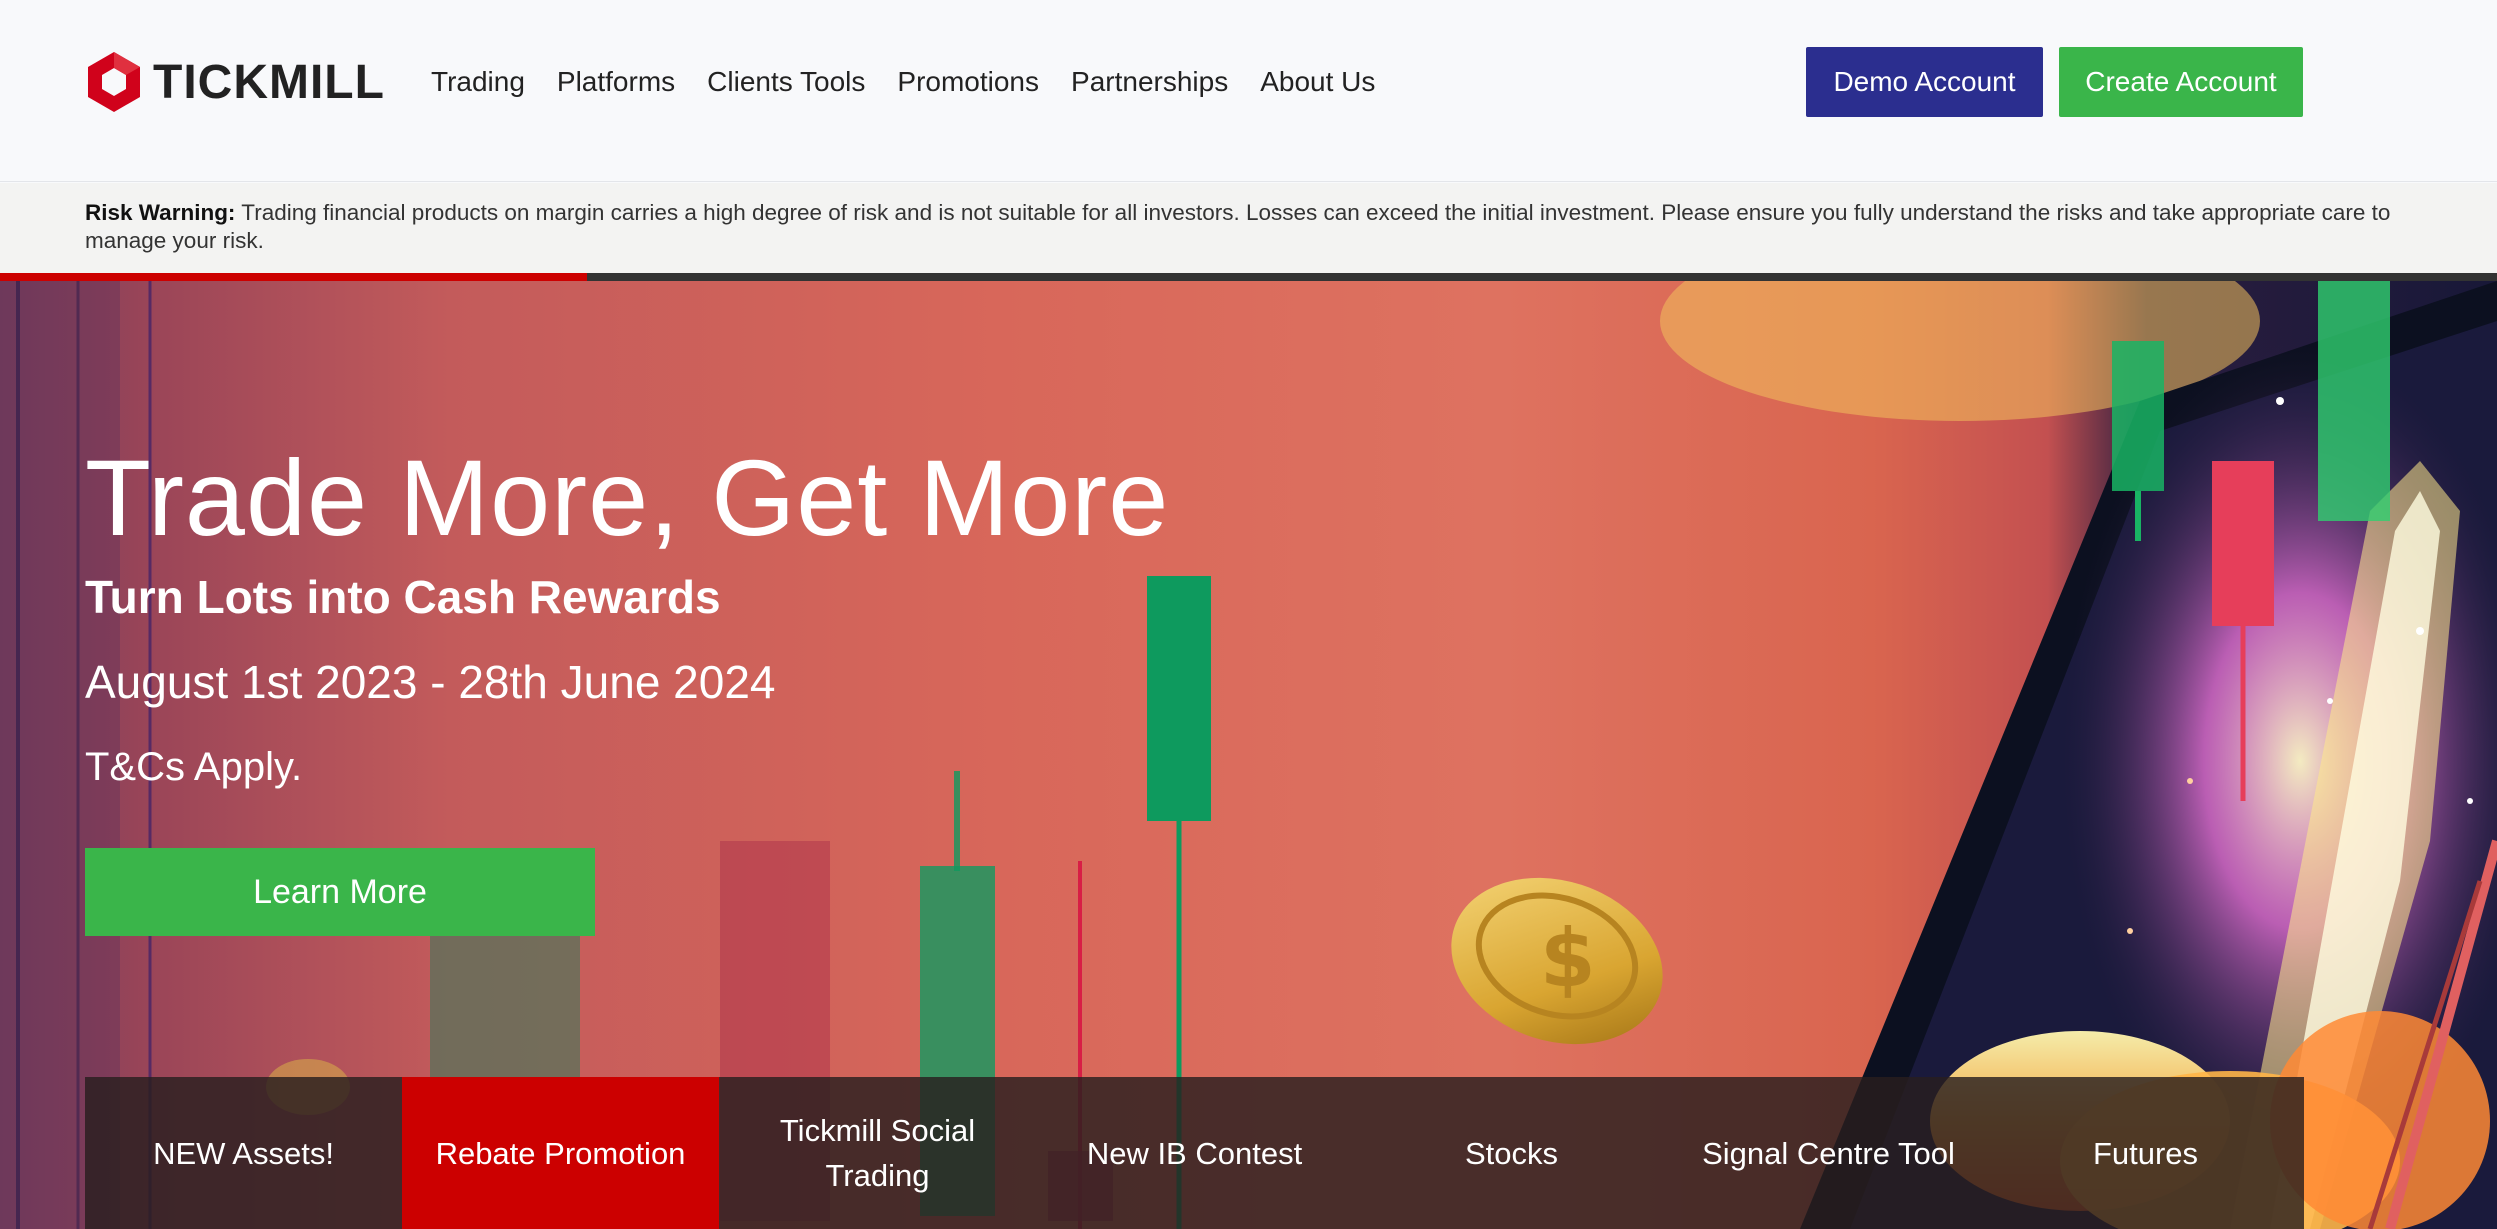  I want to click on tab-stocks: Stocks, so click(1511, 1153).